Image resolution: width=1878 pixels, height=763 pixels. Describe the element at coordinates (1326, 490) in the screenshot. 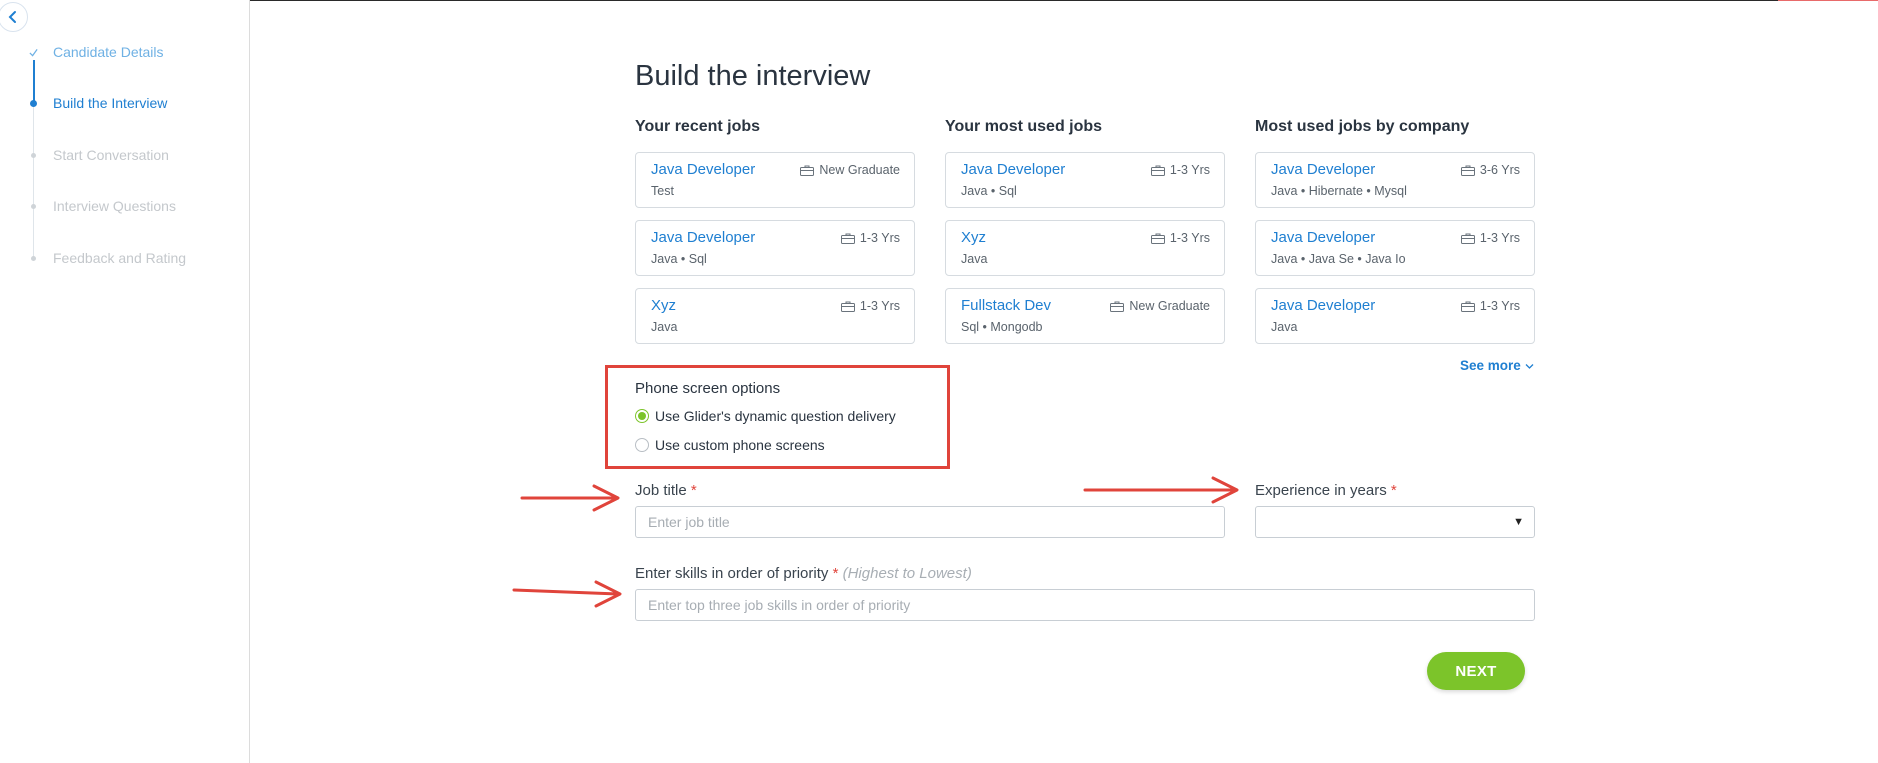

I see `experience-label: Experience in years *` at that location.